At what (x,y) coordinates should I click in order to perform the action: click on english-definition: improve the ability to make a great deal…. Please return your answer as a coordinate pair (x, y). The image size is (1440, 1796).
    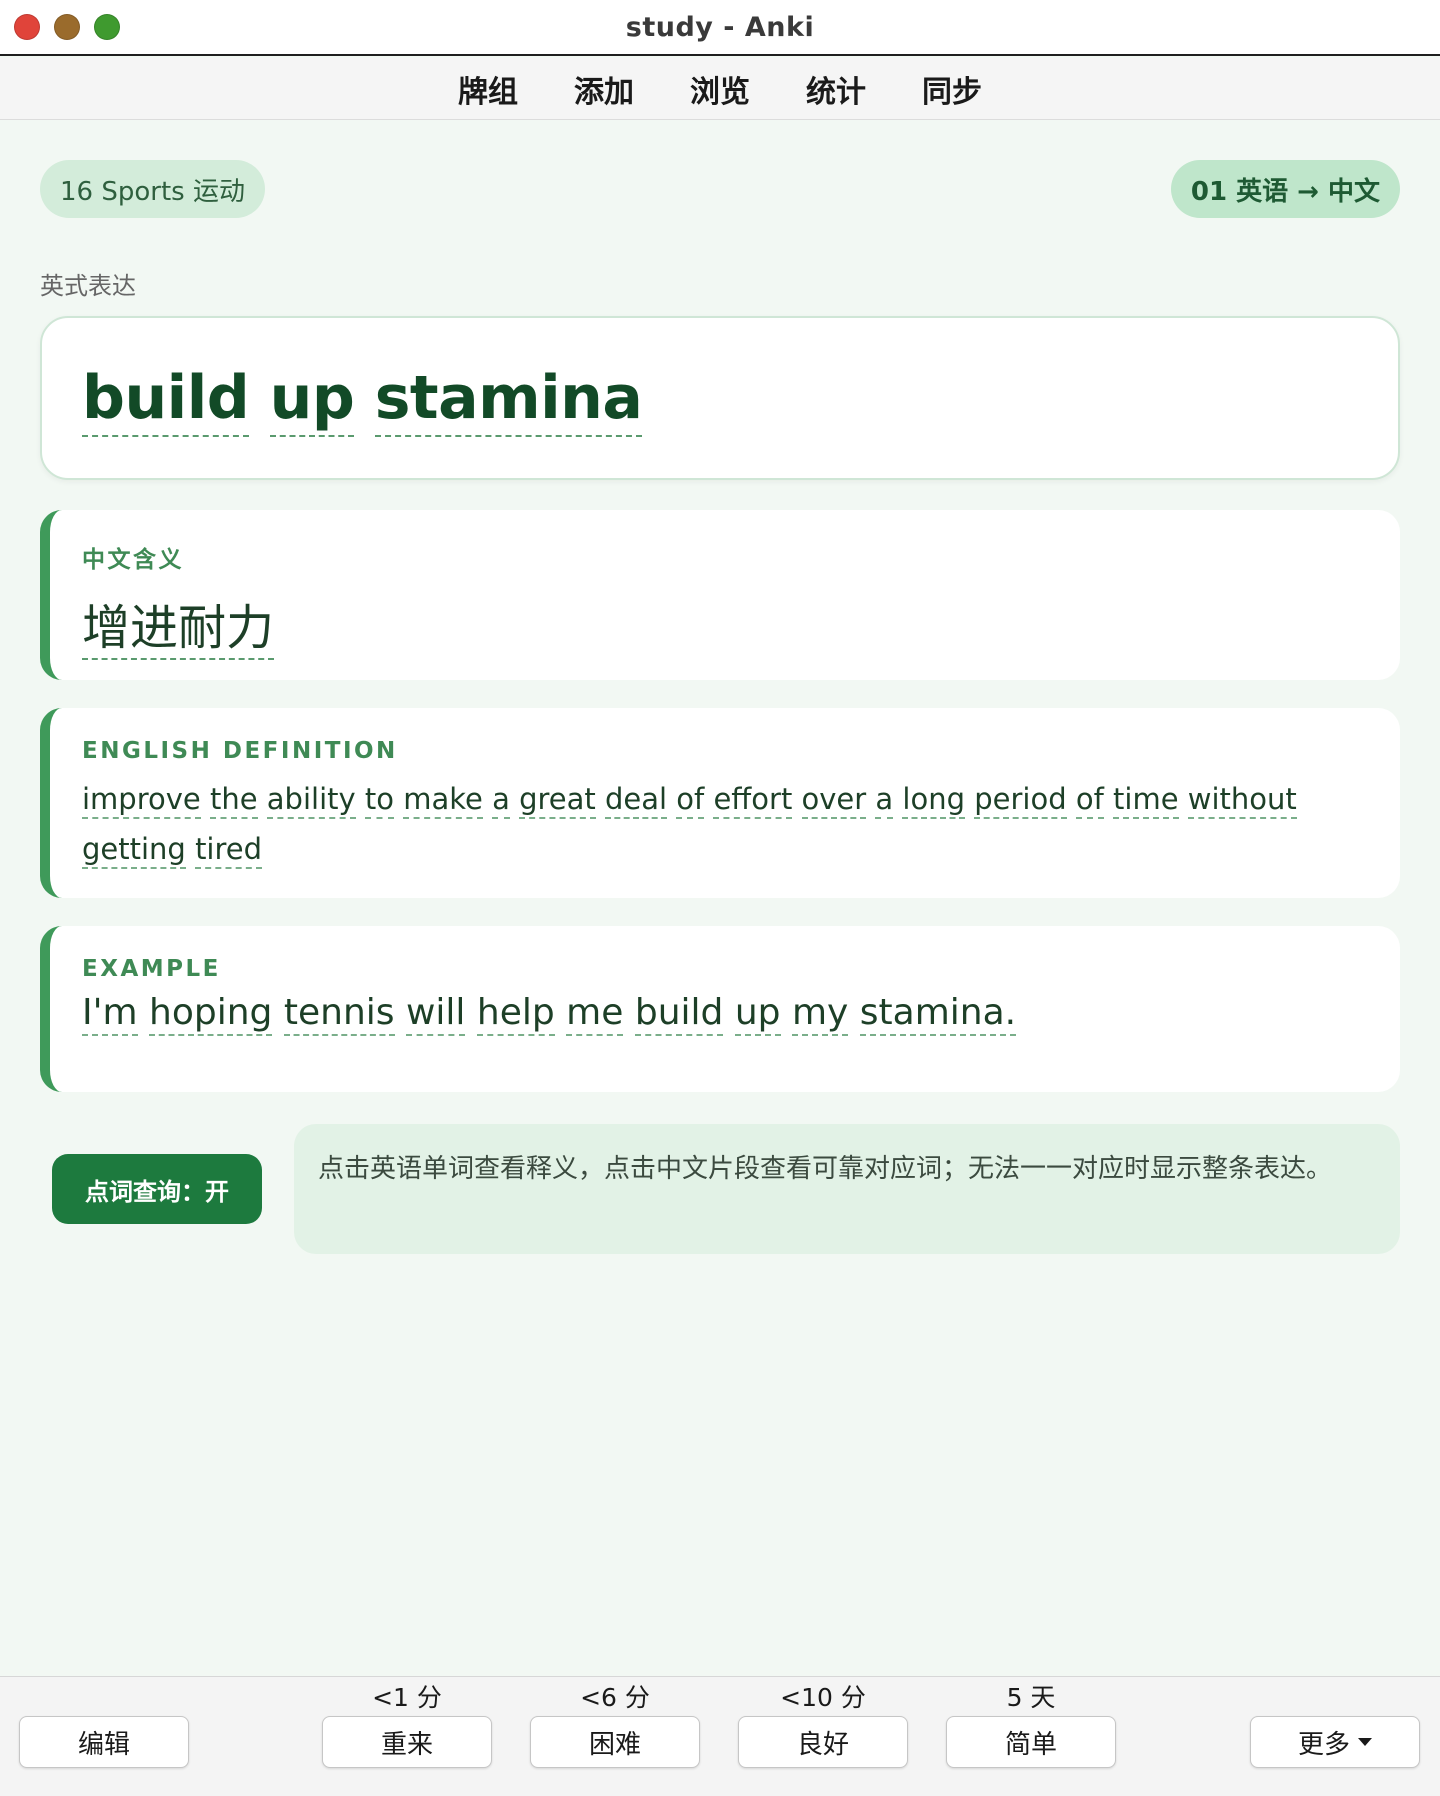
    Looking at the image, I should click on (725, 824).